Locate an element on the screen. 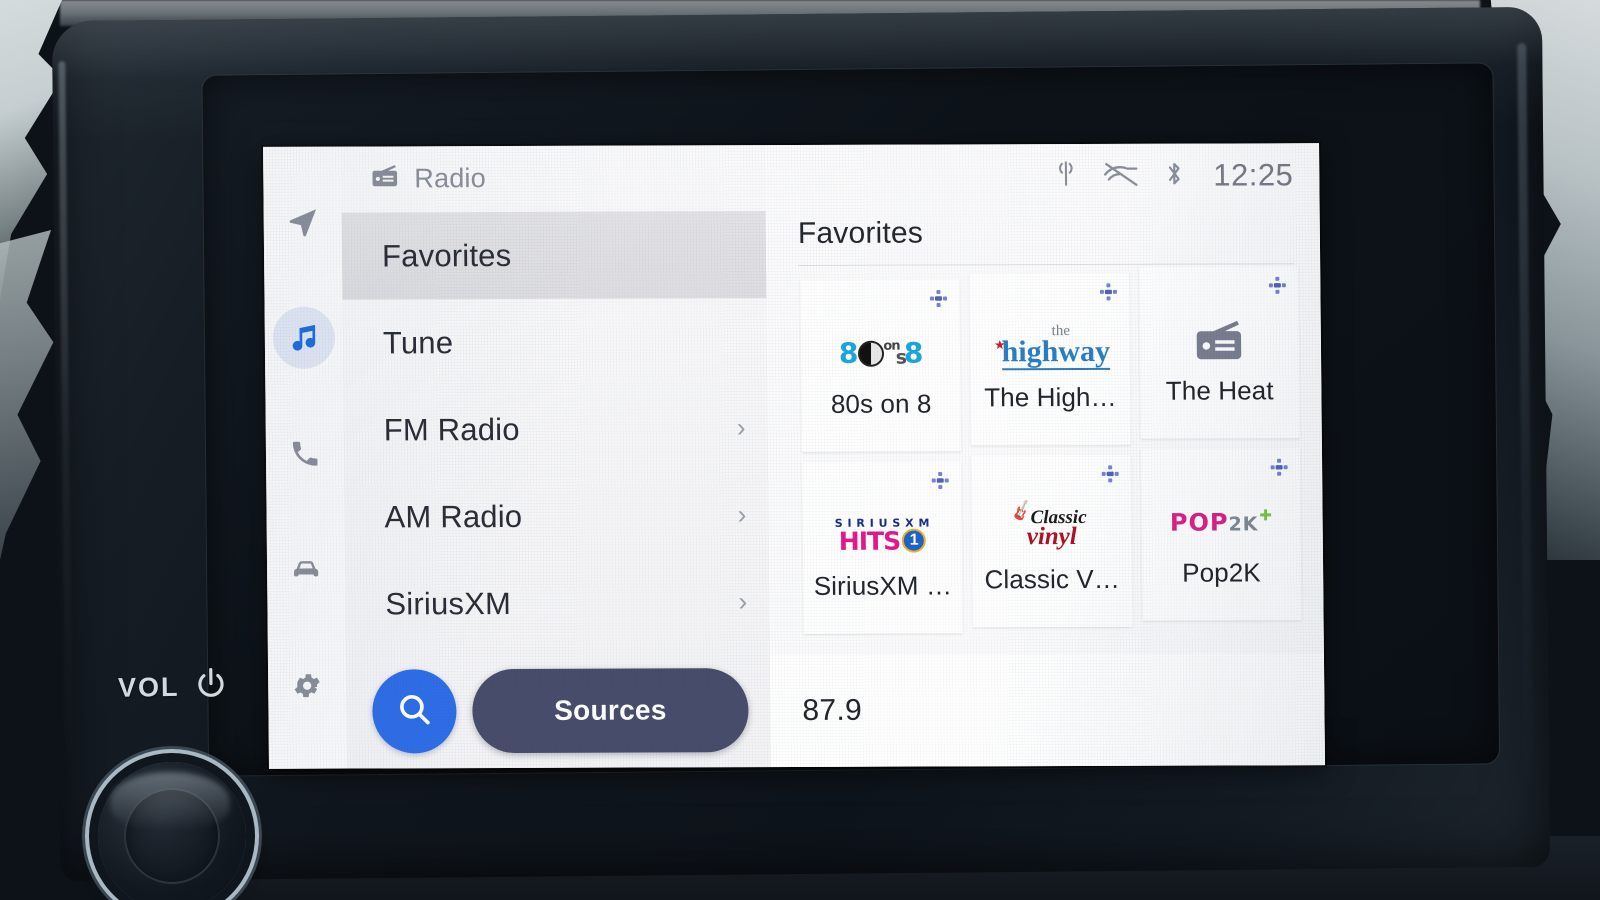 This screenshot has width=1600, height=900. music-note-icon is located at coordinates (304, 338).